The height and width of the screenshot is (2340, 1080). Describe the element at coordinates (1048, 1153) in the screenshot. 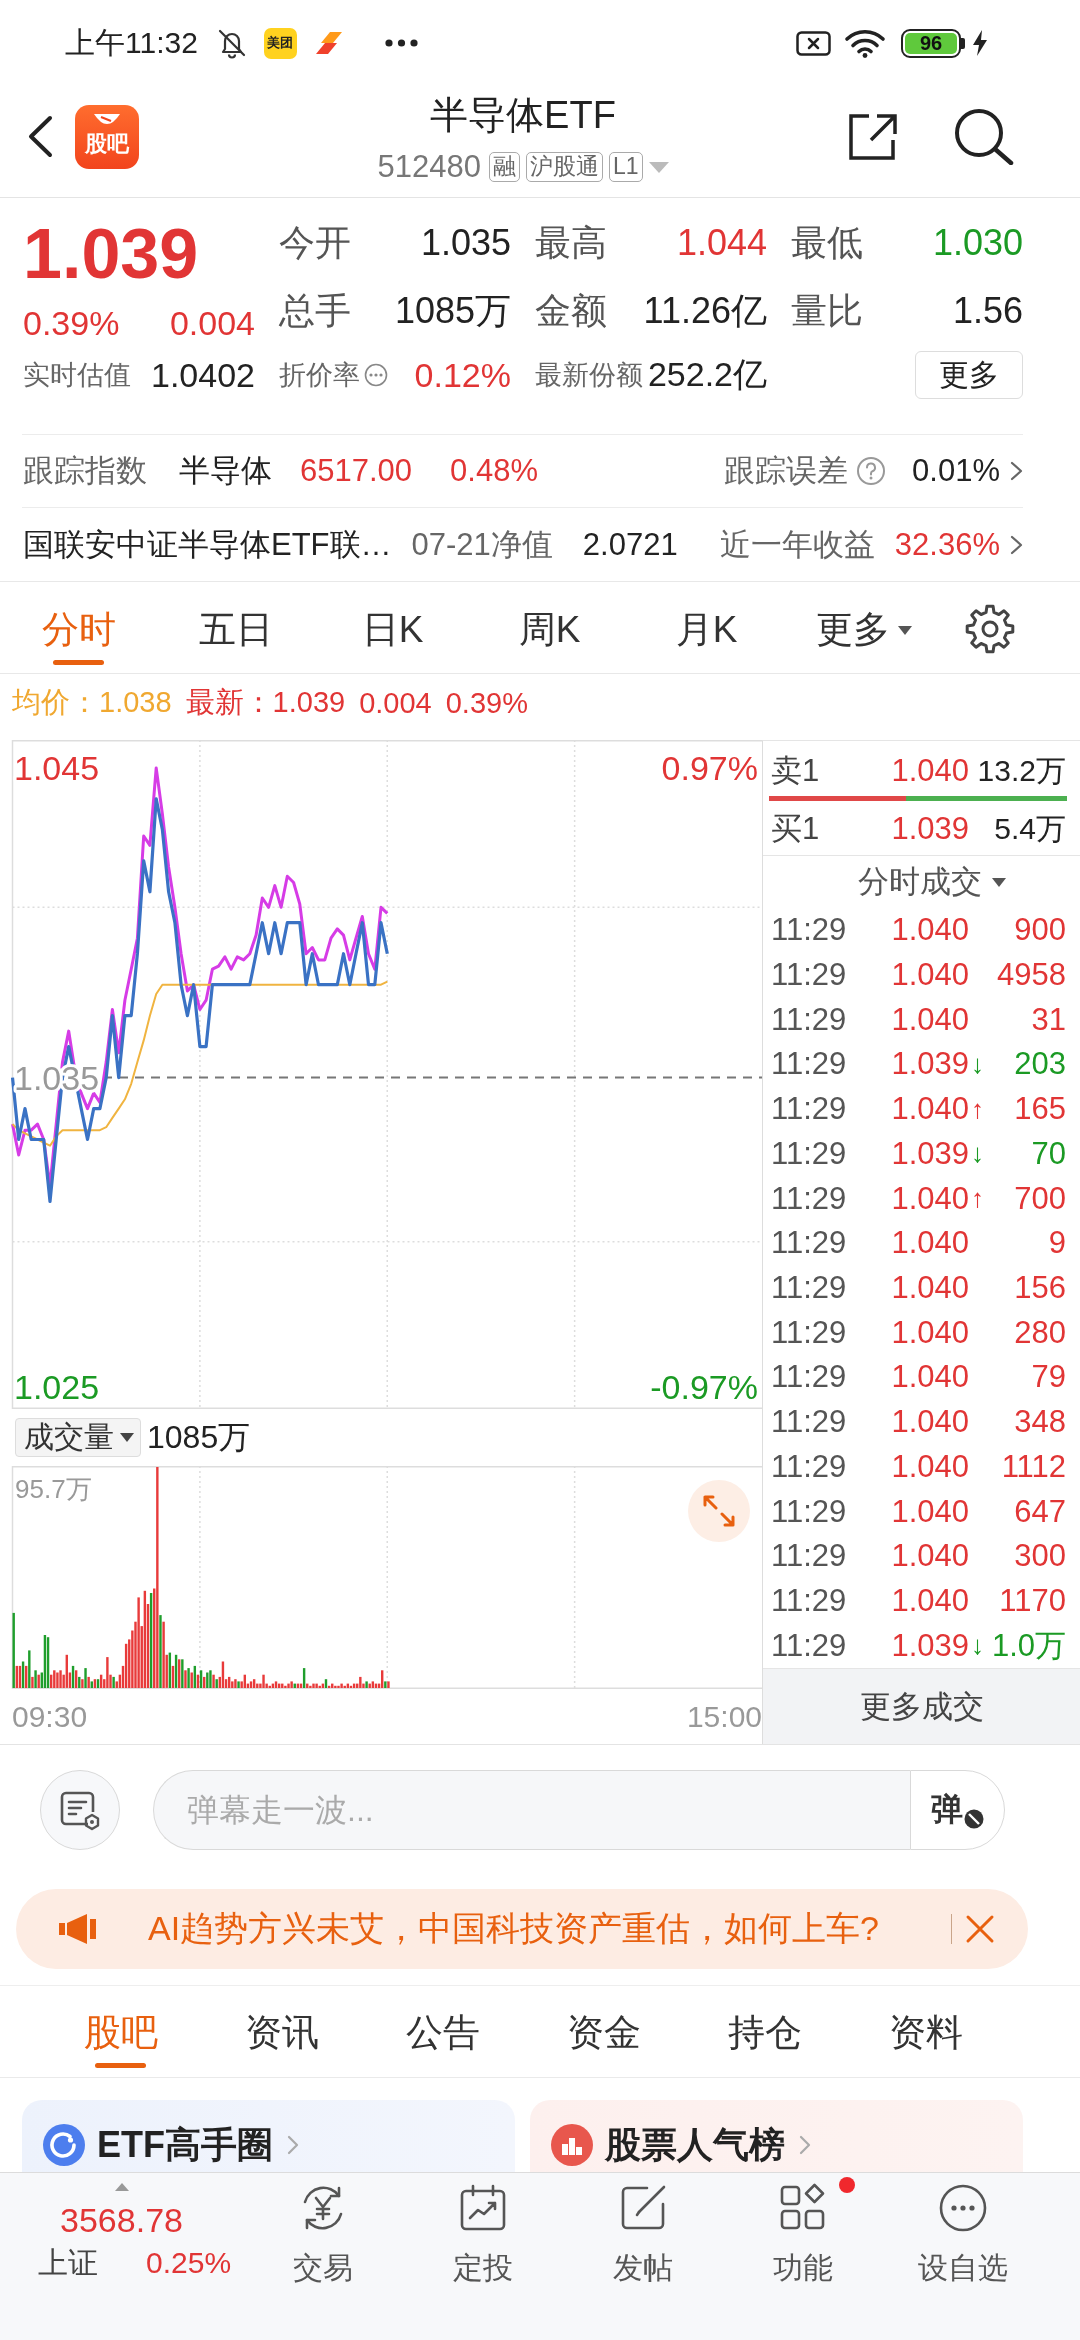

I see `trade-volume: 70` at that location.